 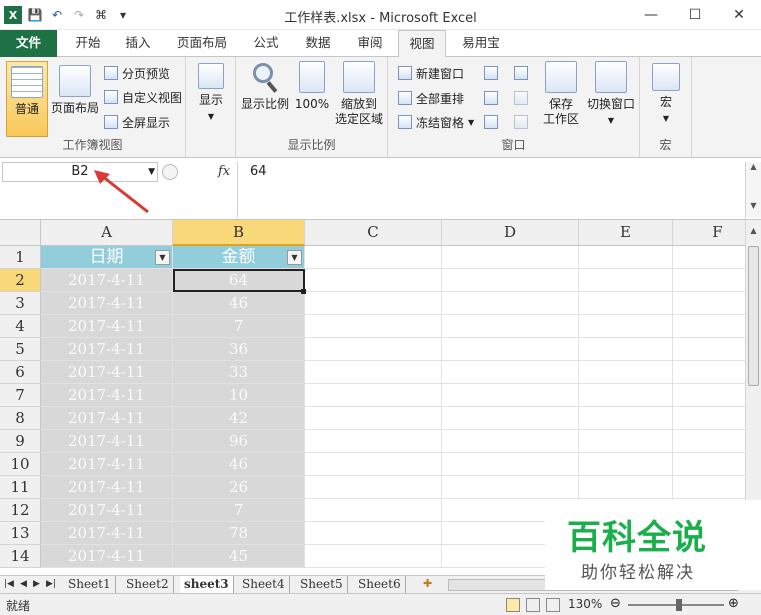 I want to click on row-header: 14, so click(x=20, y=556).